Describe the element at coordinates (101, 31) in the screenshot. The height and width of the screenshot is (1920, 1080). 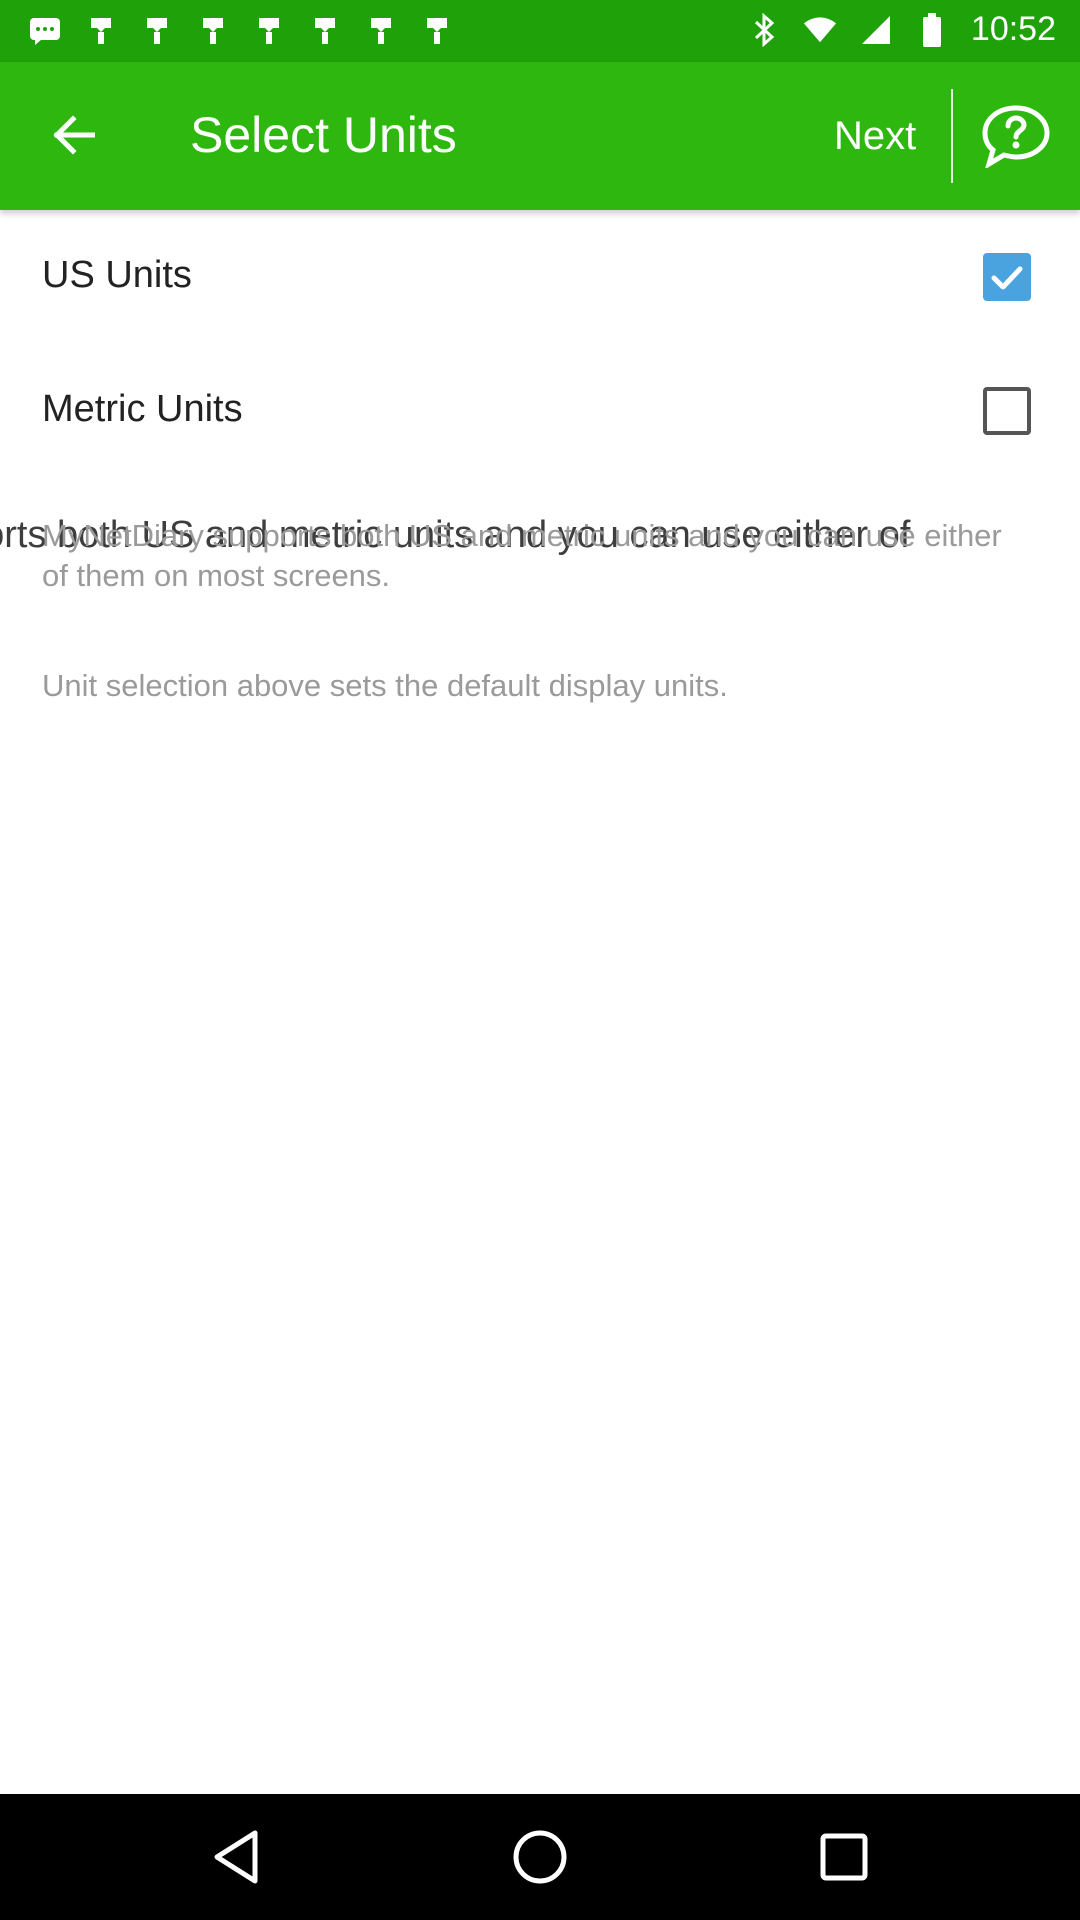
I see `notification-icon` at that location.